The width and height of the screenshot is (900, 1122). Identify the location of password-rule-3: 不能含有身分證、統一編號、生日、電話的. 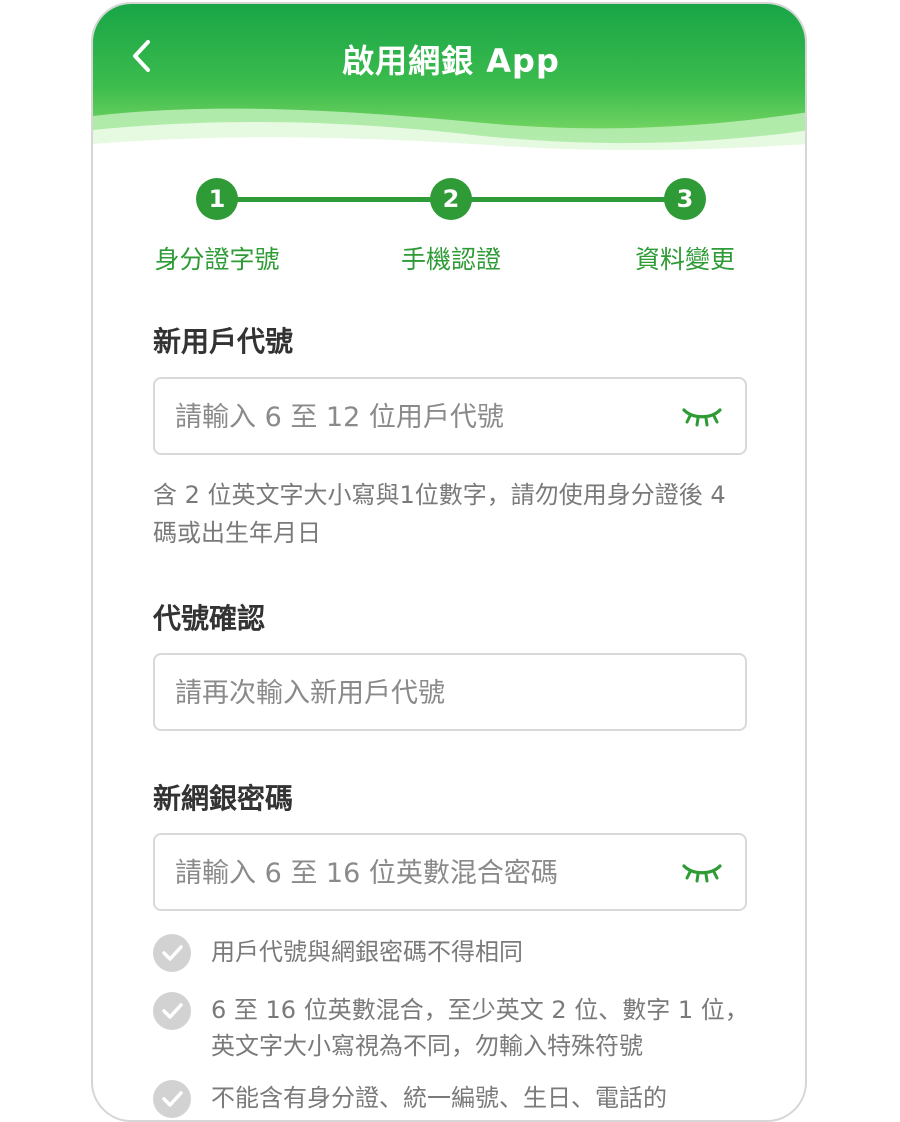
(453, 1100).